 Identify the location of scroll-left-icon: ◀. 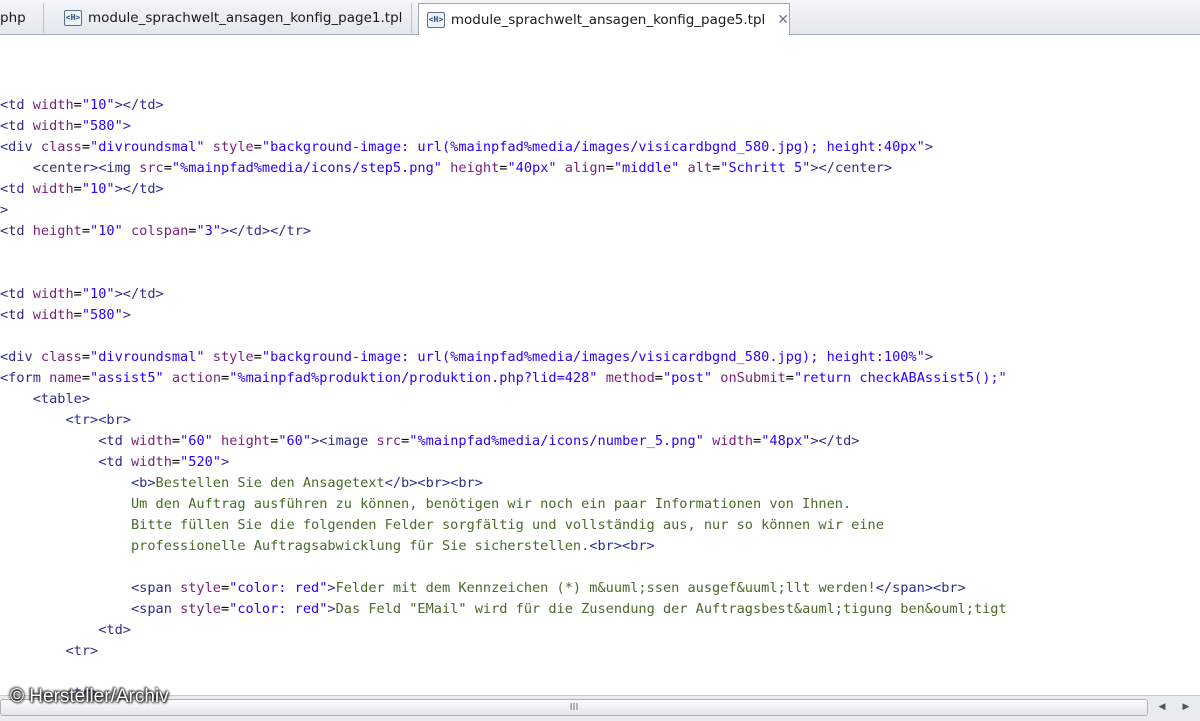
(1162, 707).